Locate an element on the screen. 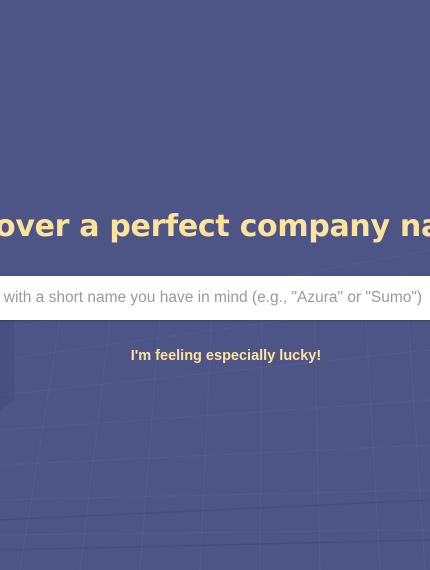  page-headline: scover a perfect company na is located at coordinates (215, 226).